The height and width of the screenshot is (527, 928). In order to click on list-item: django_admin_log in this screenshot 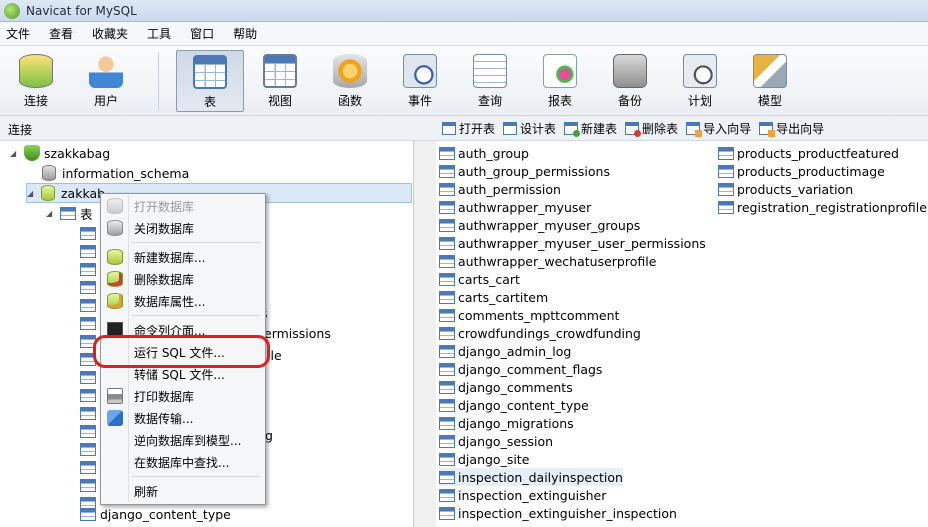, I will do `click(505, 351)`.